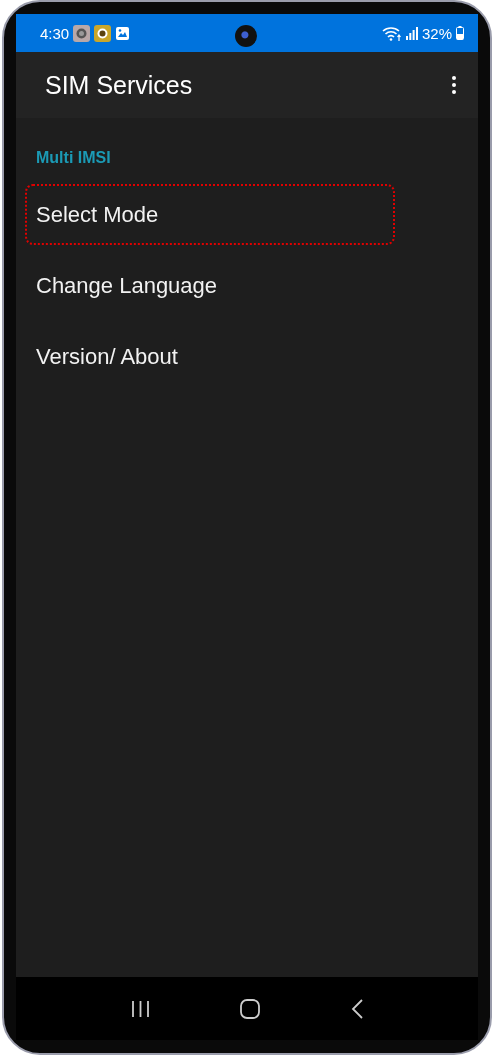 This screenshot has height=1057, width=494. What do you see at coordinates (356, 1008) in the screenshot?
I see `back-icon` at bounding box center [356, 1008].